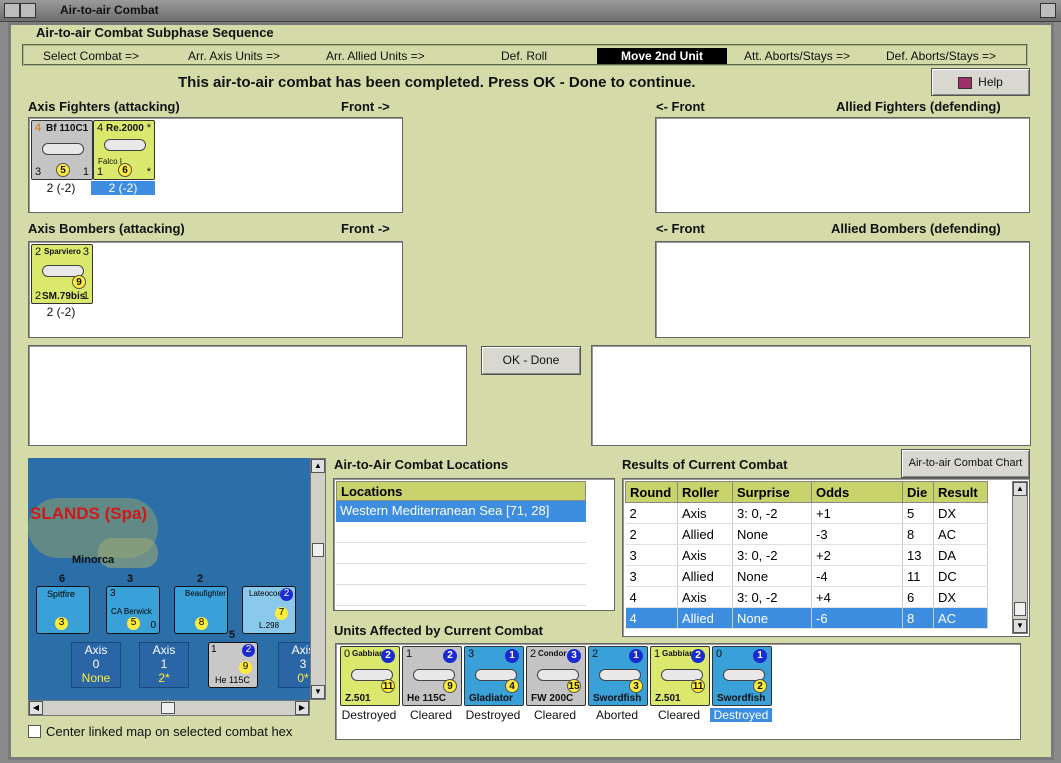  Describe the element at coordinates (680, 228) in the screenshot. I see `allied-bombers-front: <- Front` at that location.